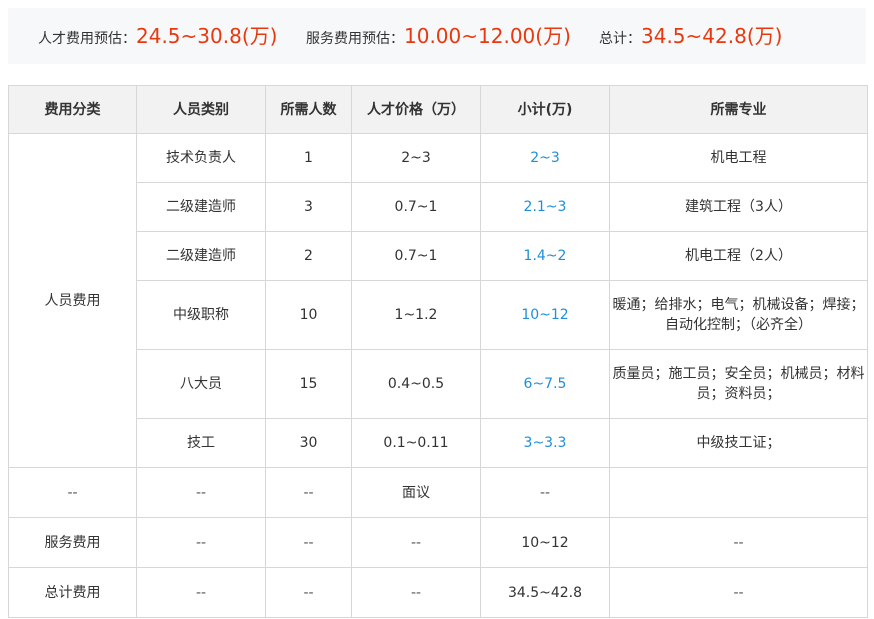 The image size is (874, 619). Describe the element at coordinates (87, 39) in the screenshot. I see `talent-fee-label: 人才费用预估：` at that location.